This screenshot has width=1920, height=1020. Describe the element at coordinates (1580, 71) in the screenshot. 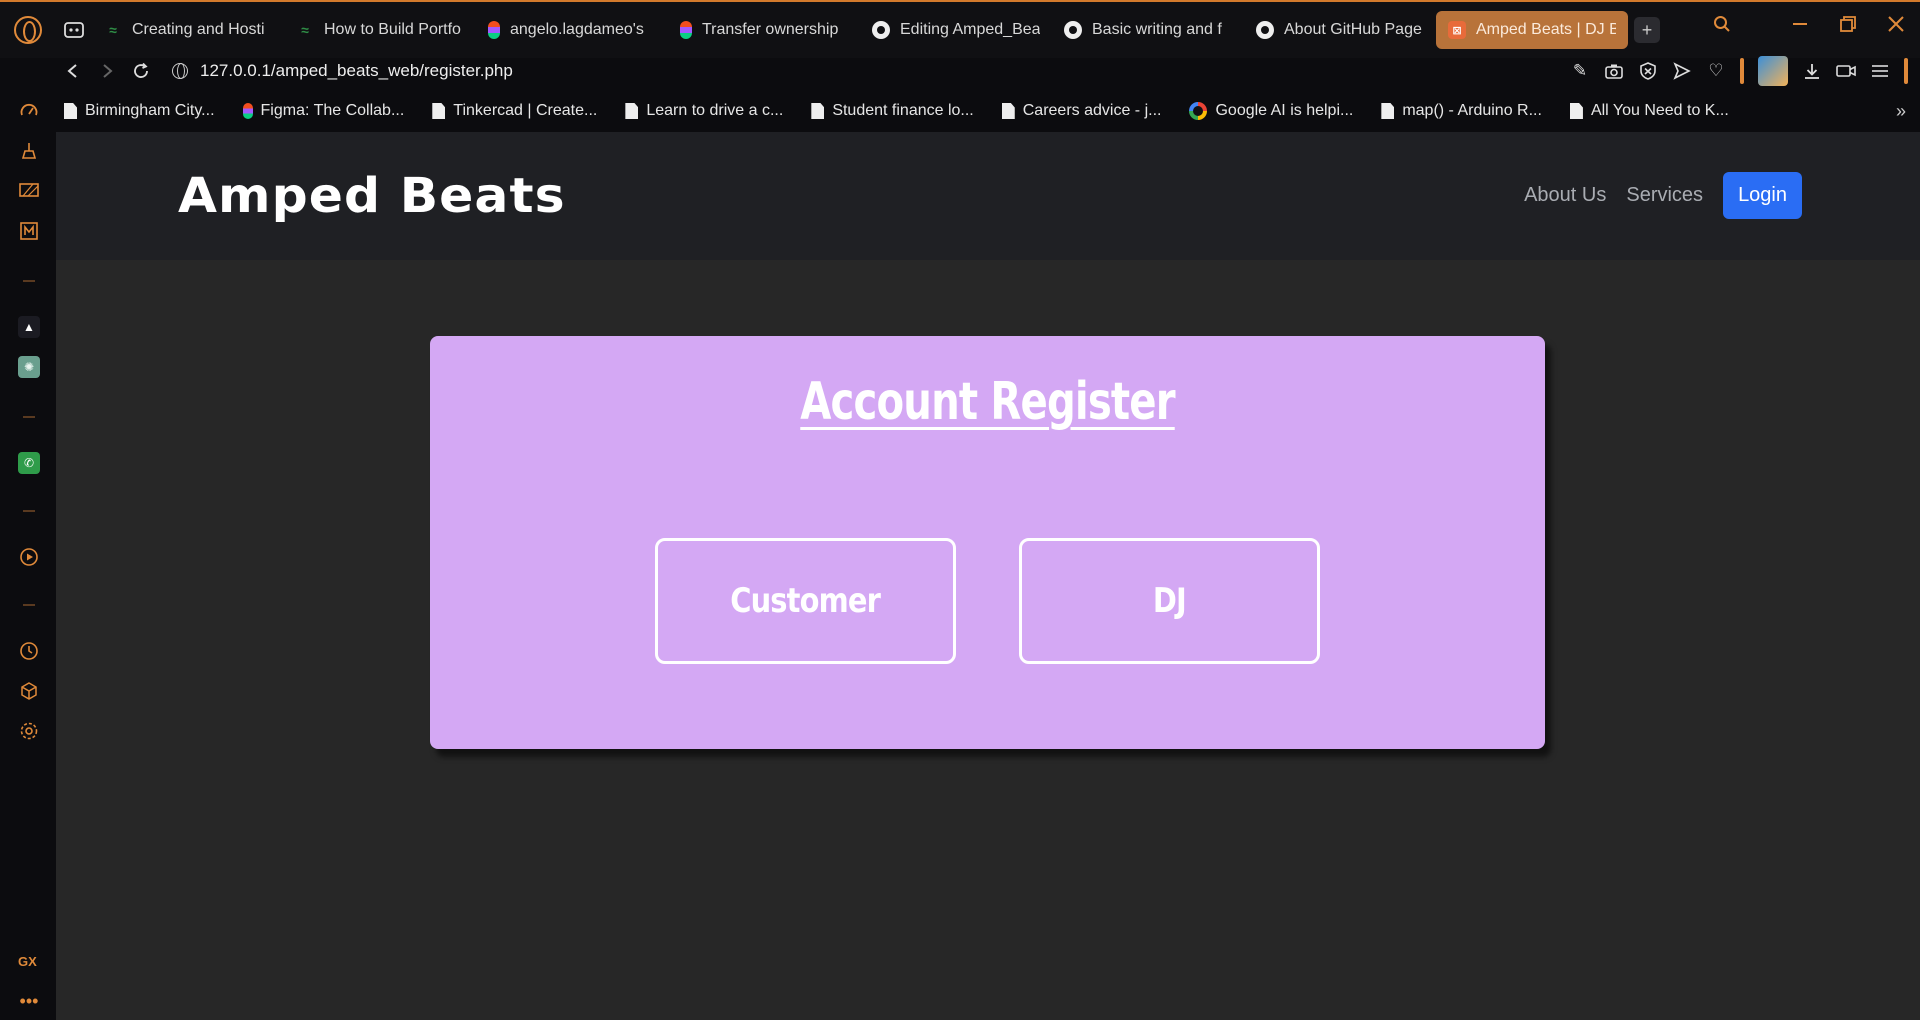

I see `edit-icon: ✎` at that location.